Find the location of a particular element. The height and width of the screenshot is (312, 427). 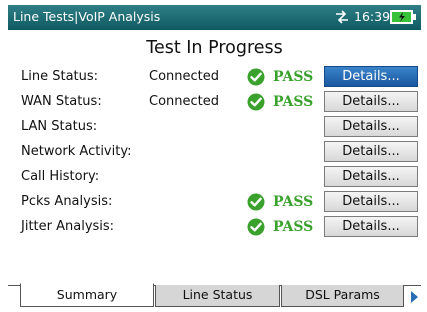

row-label: Pcks Analysis: is located at coordinates (67, 201).